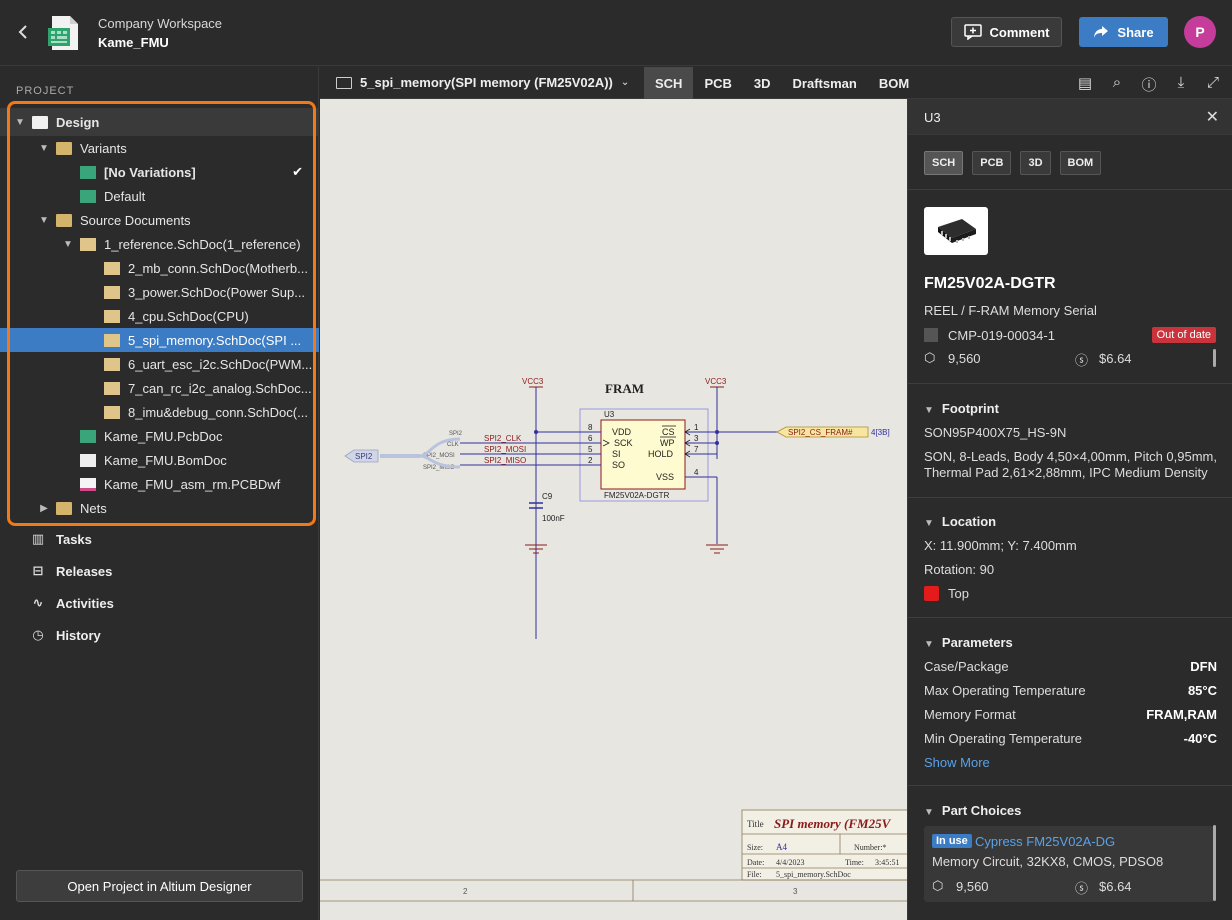 This screenshot has height=920, width=1232. What do you see at coordinates (960, 521) in the screenshot?
I see `location-section-toggle: ▼ Location` at bounding box center [960, 521].